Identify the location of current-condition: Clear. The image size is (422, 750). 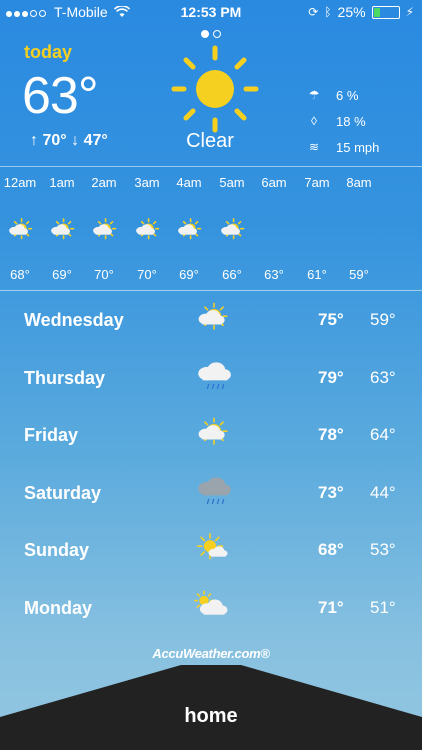
(210, 141).